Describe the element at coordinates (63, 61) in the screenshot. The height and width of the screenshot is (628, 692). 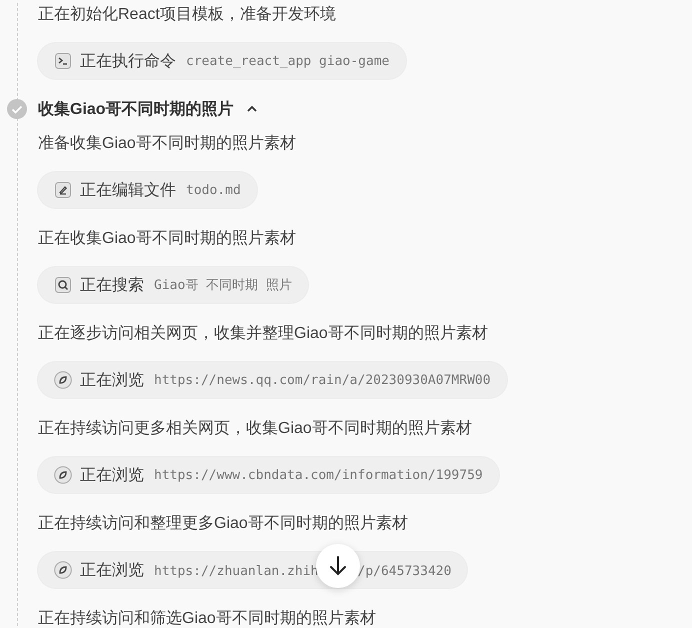
I see `terminal-icon` at that location.